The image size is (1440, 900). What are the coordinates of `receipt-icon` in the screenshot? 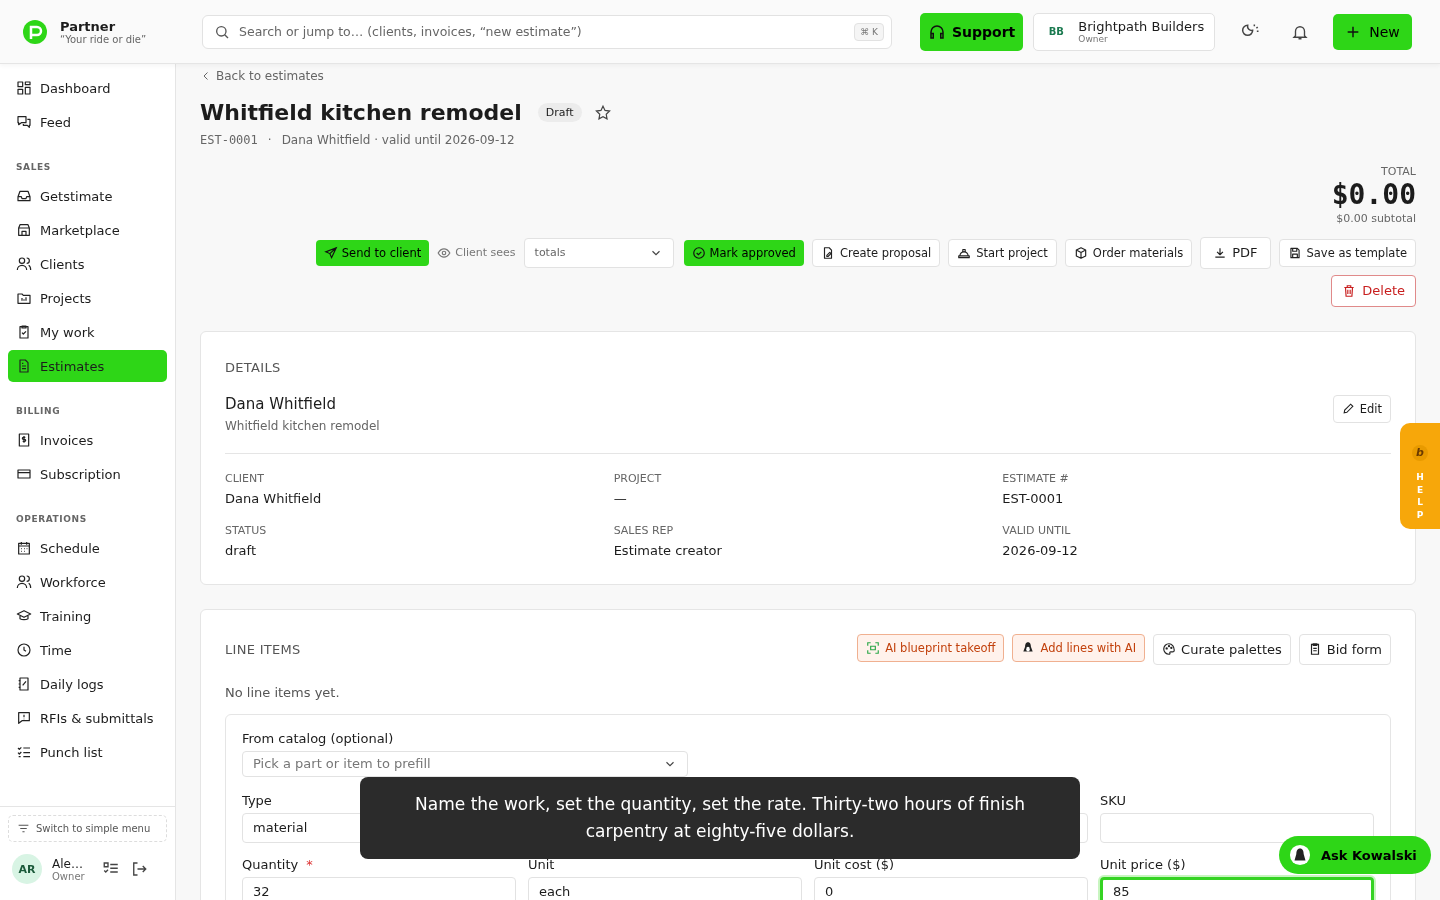 It's located at (24, 440).